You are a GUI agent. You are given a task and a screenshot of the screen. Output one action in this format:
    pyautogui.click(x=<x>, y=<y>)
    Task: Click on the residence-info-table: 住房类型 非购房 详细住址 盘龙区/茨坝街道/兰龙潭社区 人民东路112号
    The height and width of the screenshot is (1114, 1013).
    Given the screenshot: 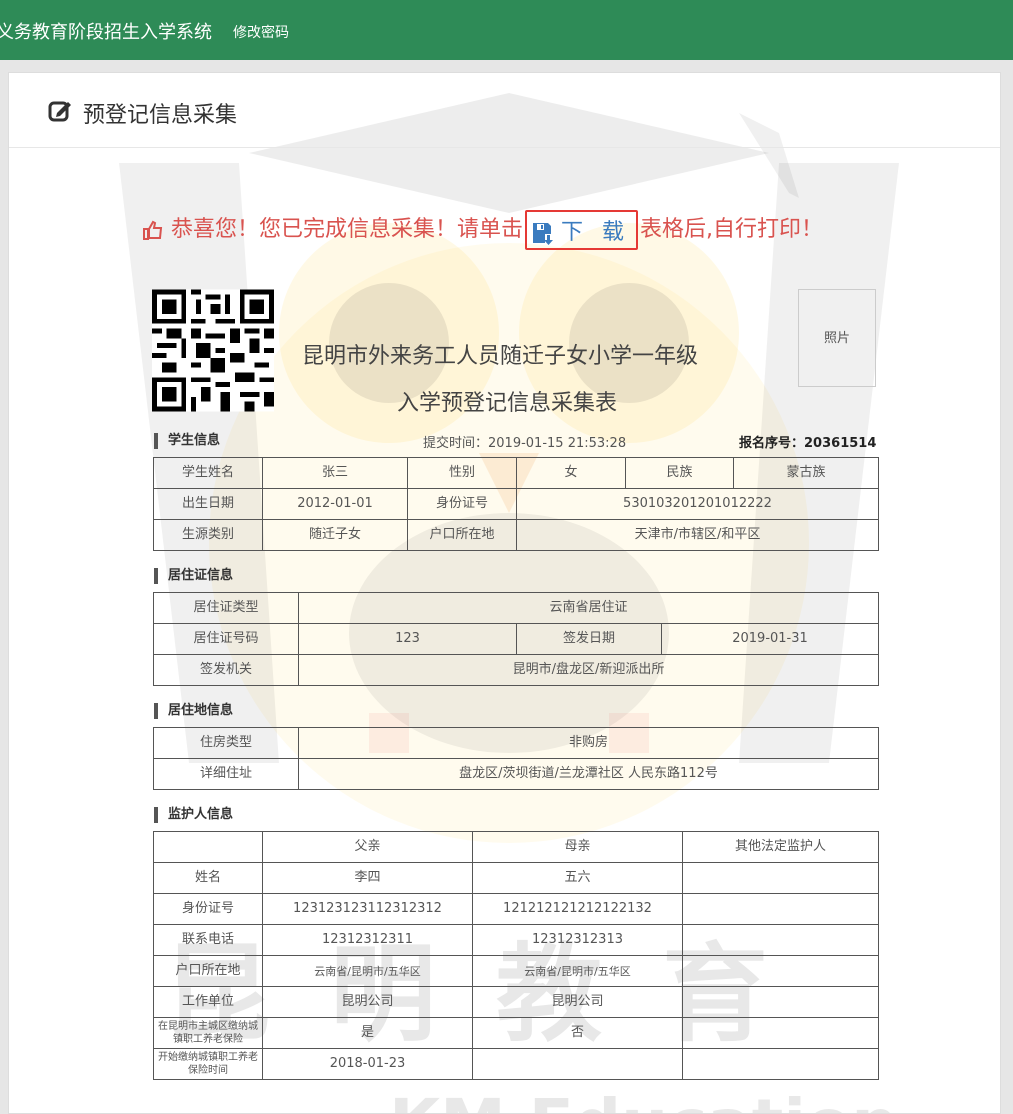 What is the action you would take?
    pyautogui.click(x=516, y=758)
    